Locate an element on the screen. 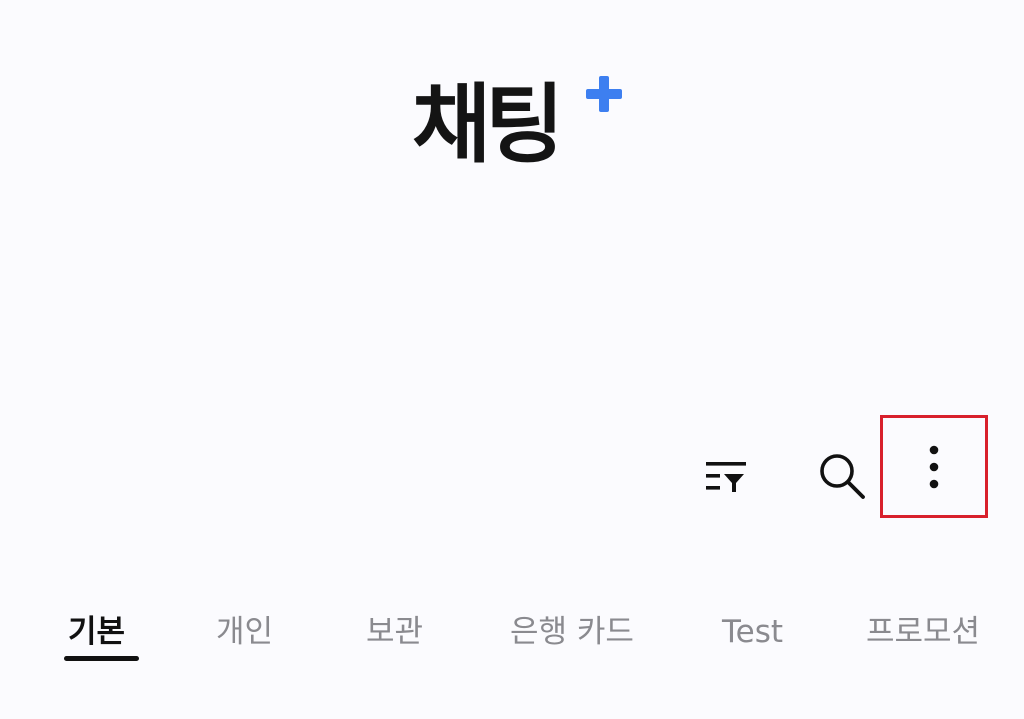  search-button is located at coordinates (842, 476).